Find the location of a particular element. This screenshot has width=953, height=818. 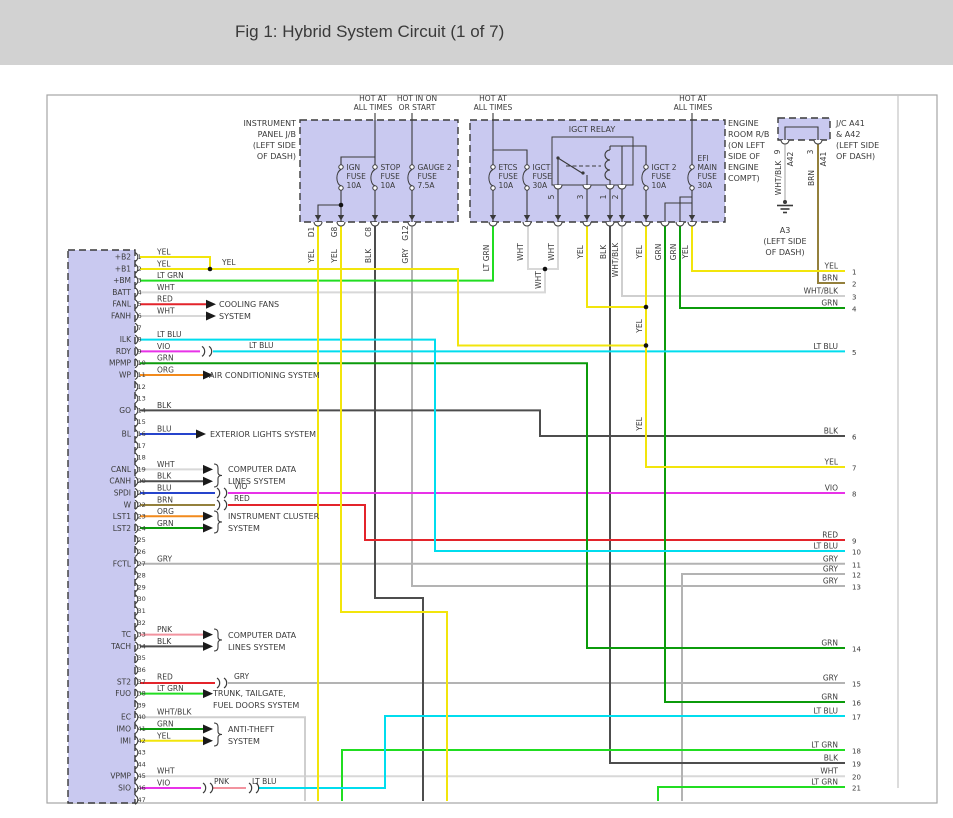

svg-text: EC is located at coordinates (126, 717).